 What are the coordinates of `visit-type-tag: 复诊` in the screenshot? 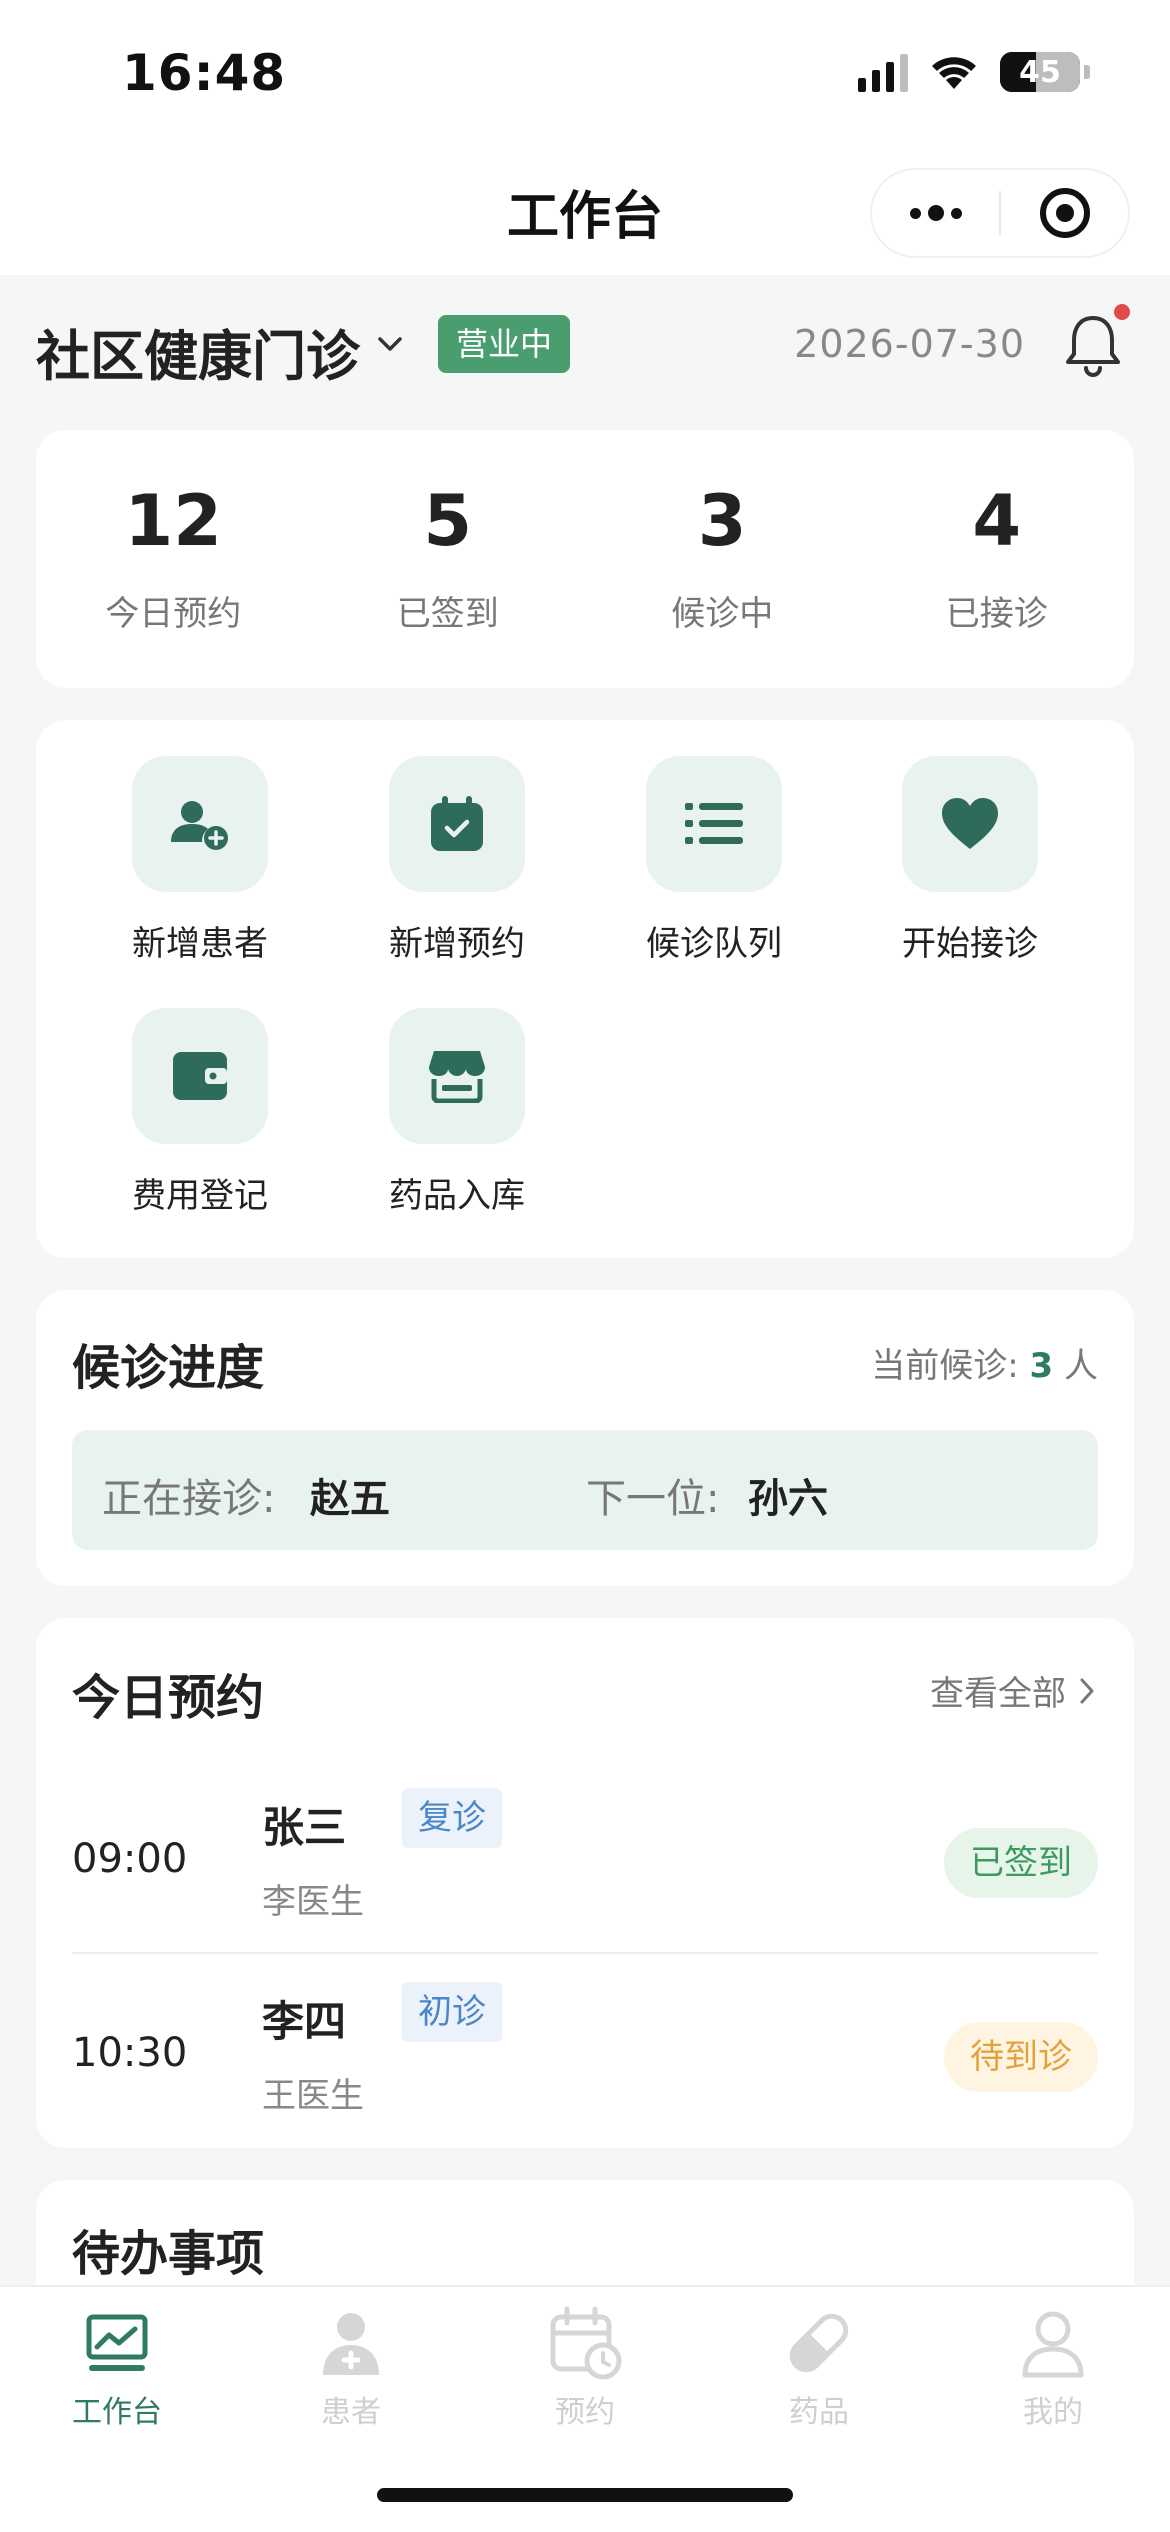 It's located at (452, 1818).